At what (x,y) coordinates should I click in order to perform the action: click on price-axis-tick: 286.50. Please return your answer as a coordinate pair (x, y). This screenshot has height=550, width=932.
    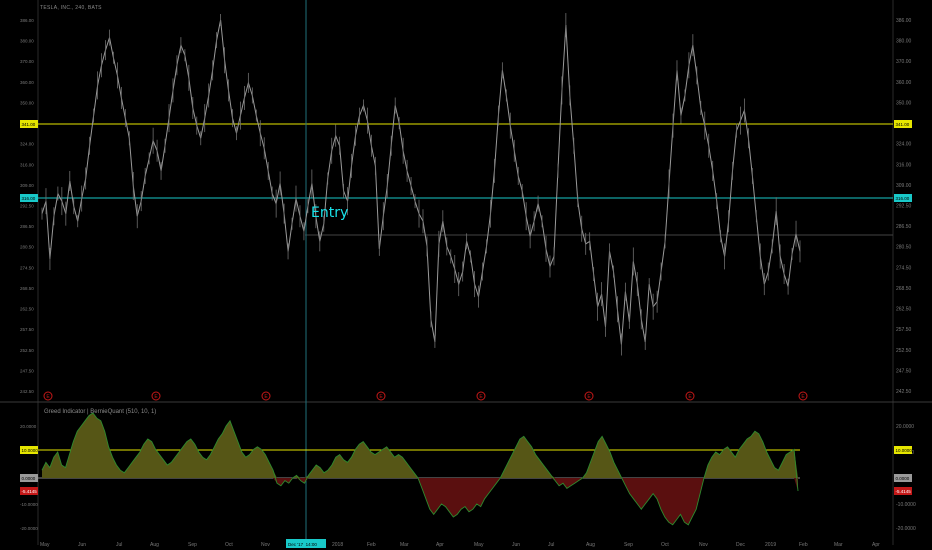
    Looking at the image, I should click on (904, 227).